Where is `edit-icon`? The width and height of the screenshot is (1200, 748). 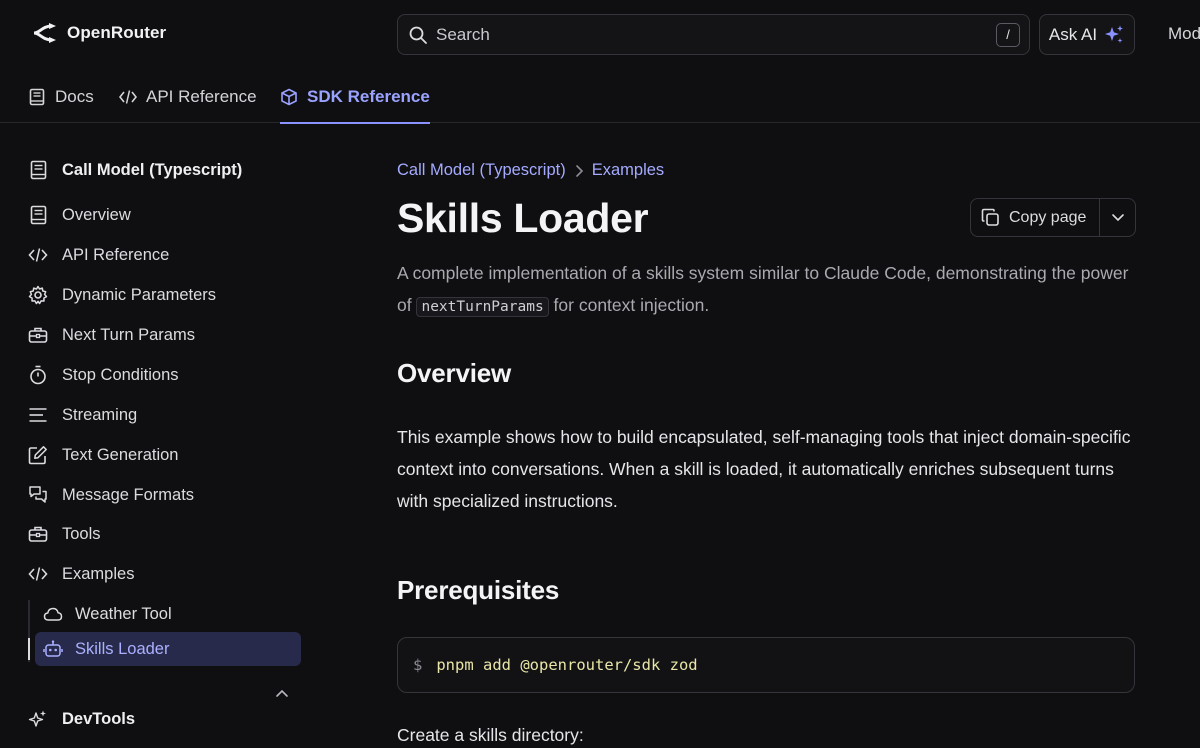
edit-icon is located at coordinates (38, 455).